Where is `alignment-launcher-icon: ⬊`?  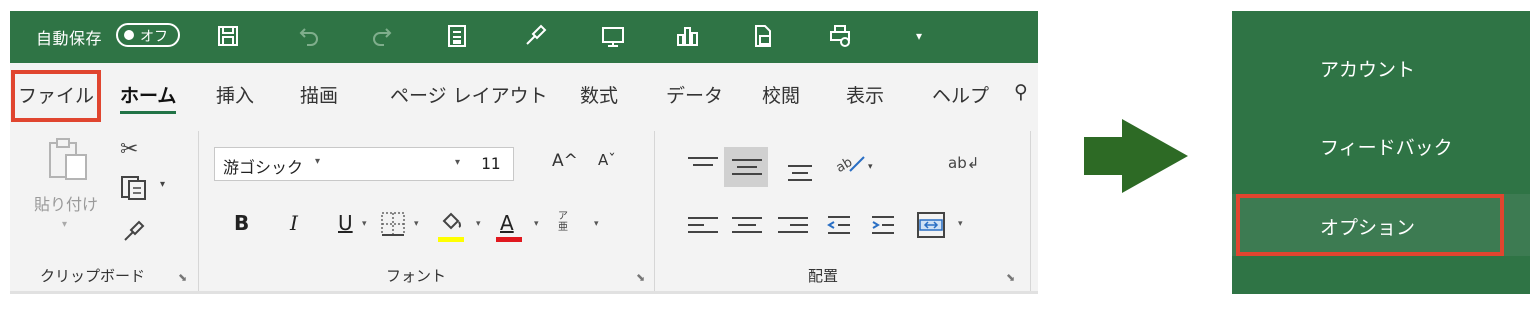 alignment-launcher-icon: ⬊ is located at coordinates (1010, 277).